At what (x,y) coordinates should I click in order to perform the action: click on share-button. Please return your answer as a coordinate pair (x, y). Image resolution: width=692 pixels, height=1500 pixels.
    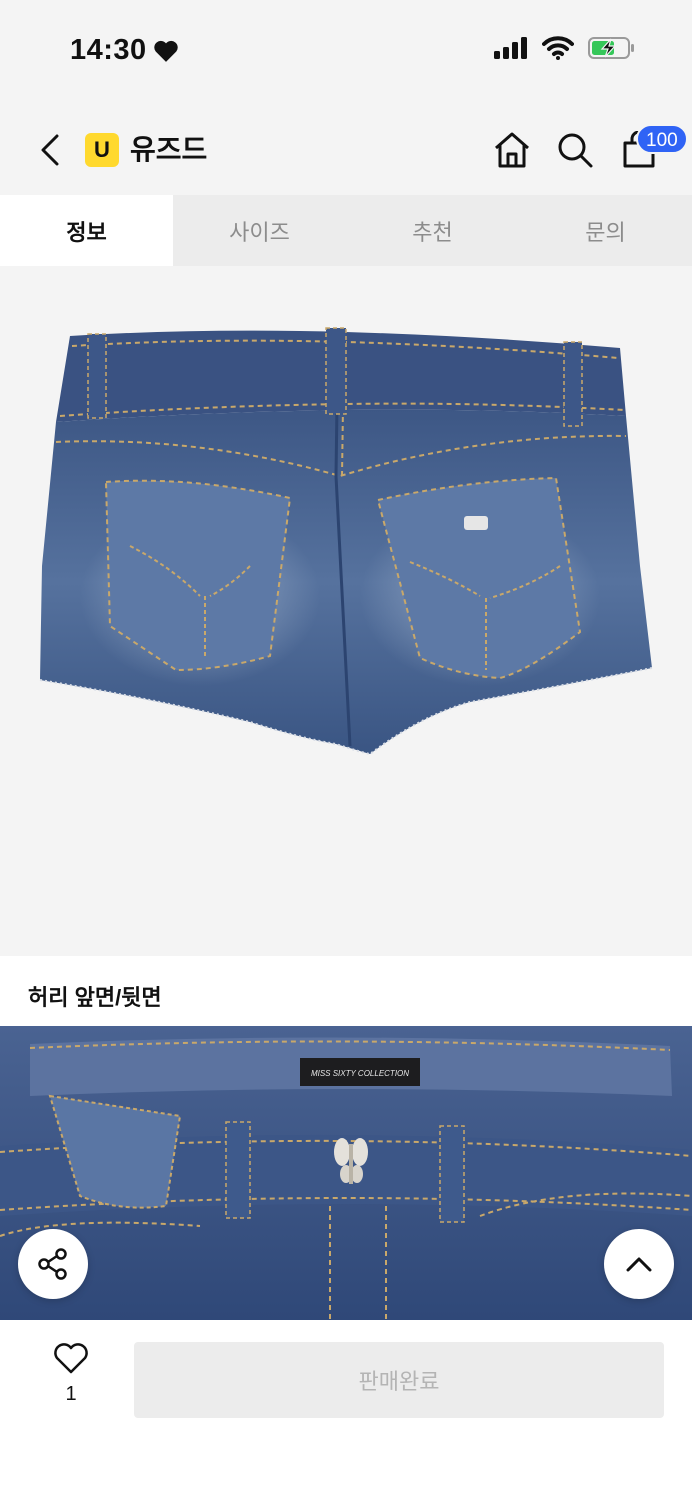
    Looking at the image, I should click on (53, 1264).